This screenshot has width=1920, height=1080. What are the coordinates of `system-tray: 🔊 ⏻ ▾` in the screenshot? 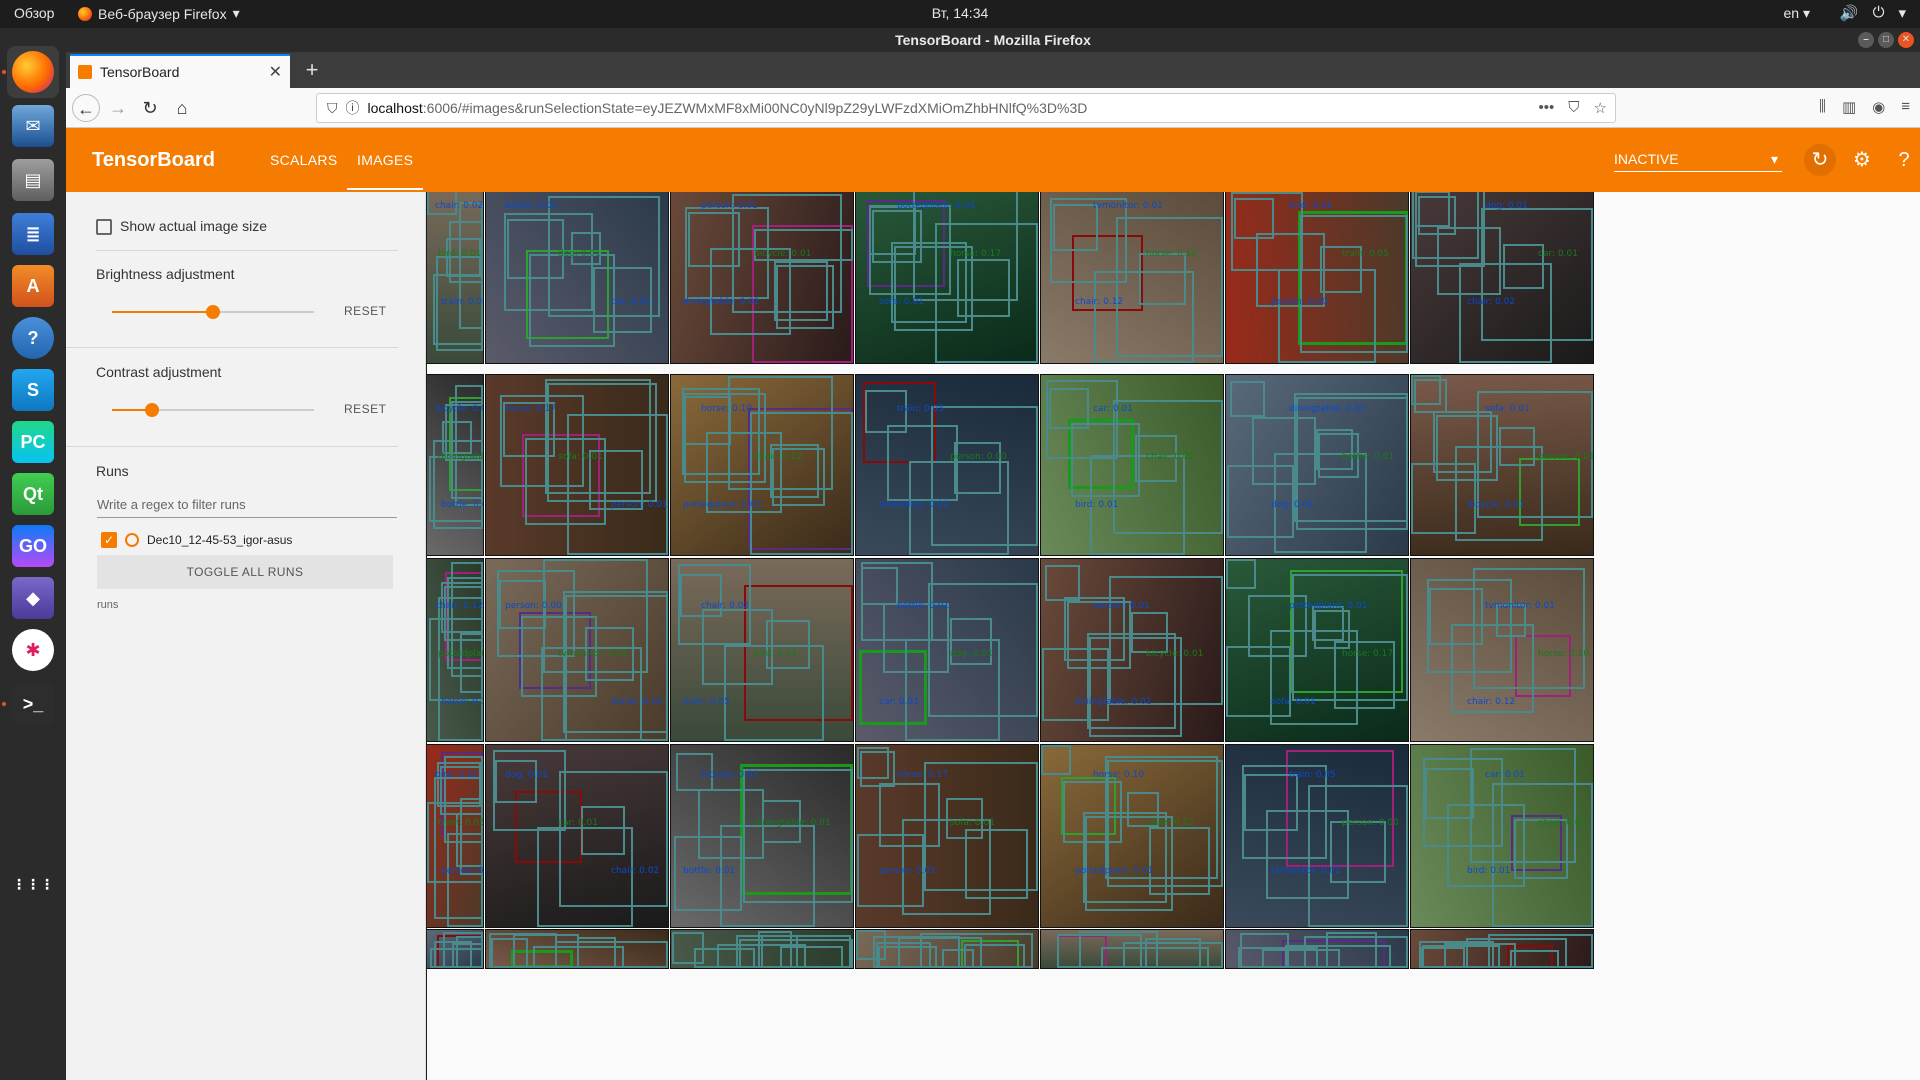 It's located at (1873, 13).